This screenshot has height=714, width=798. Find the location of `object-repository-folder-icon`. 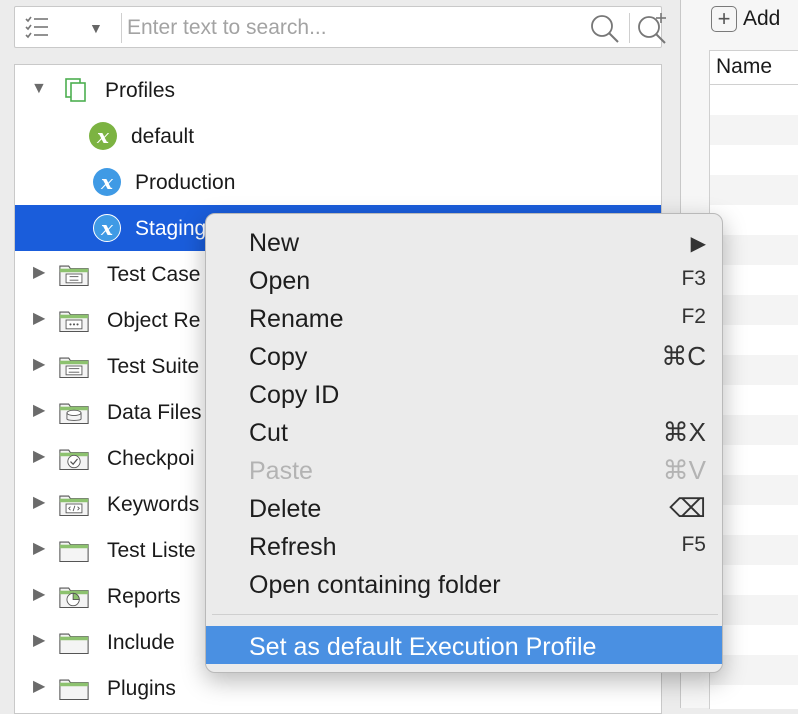

object-repository-folder-icon is located at coordinates (74, 321).